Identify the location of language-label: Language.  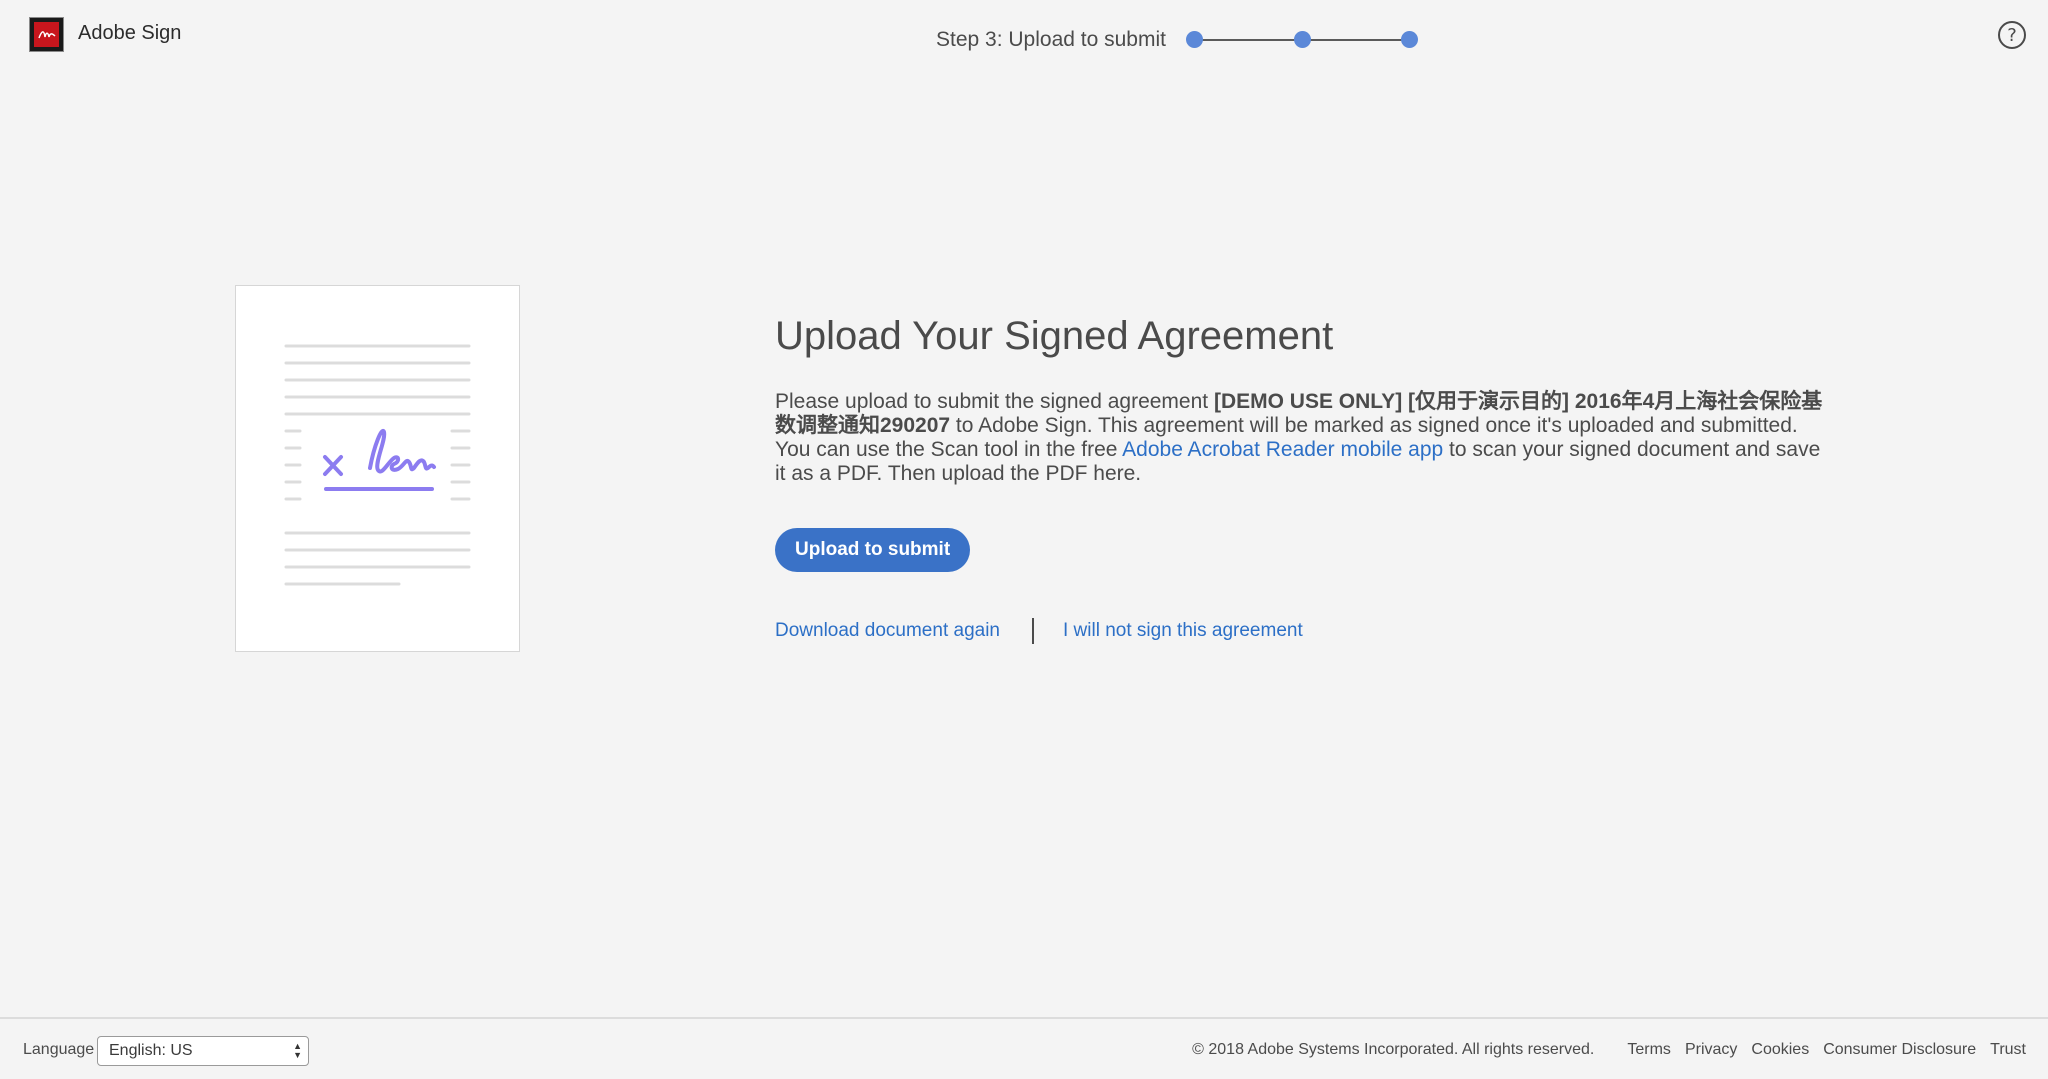
(59, 1049).